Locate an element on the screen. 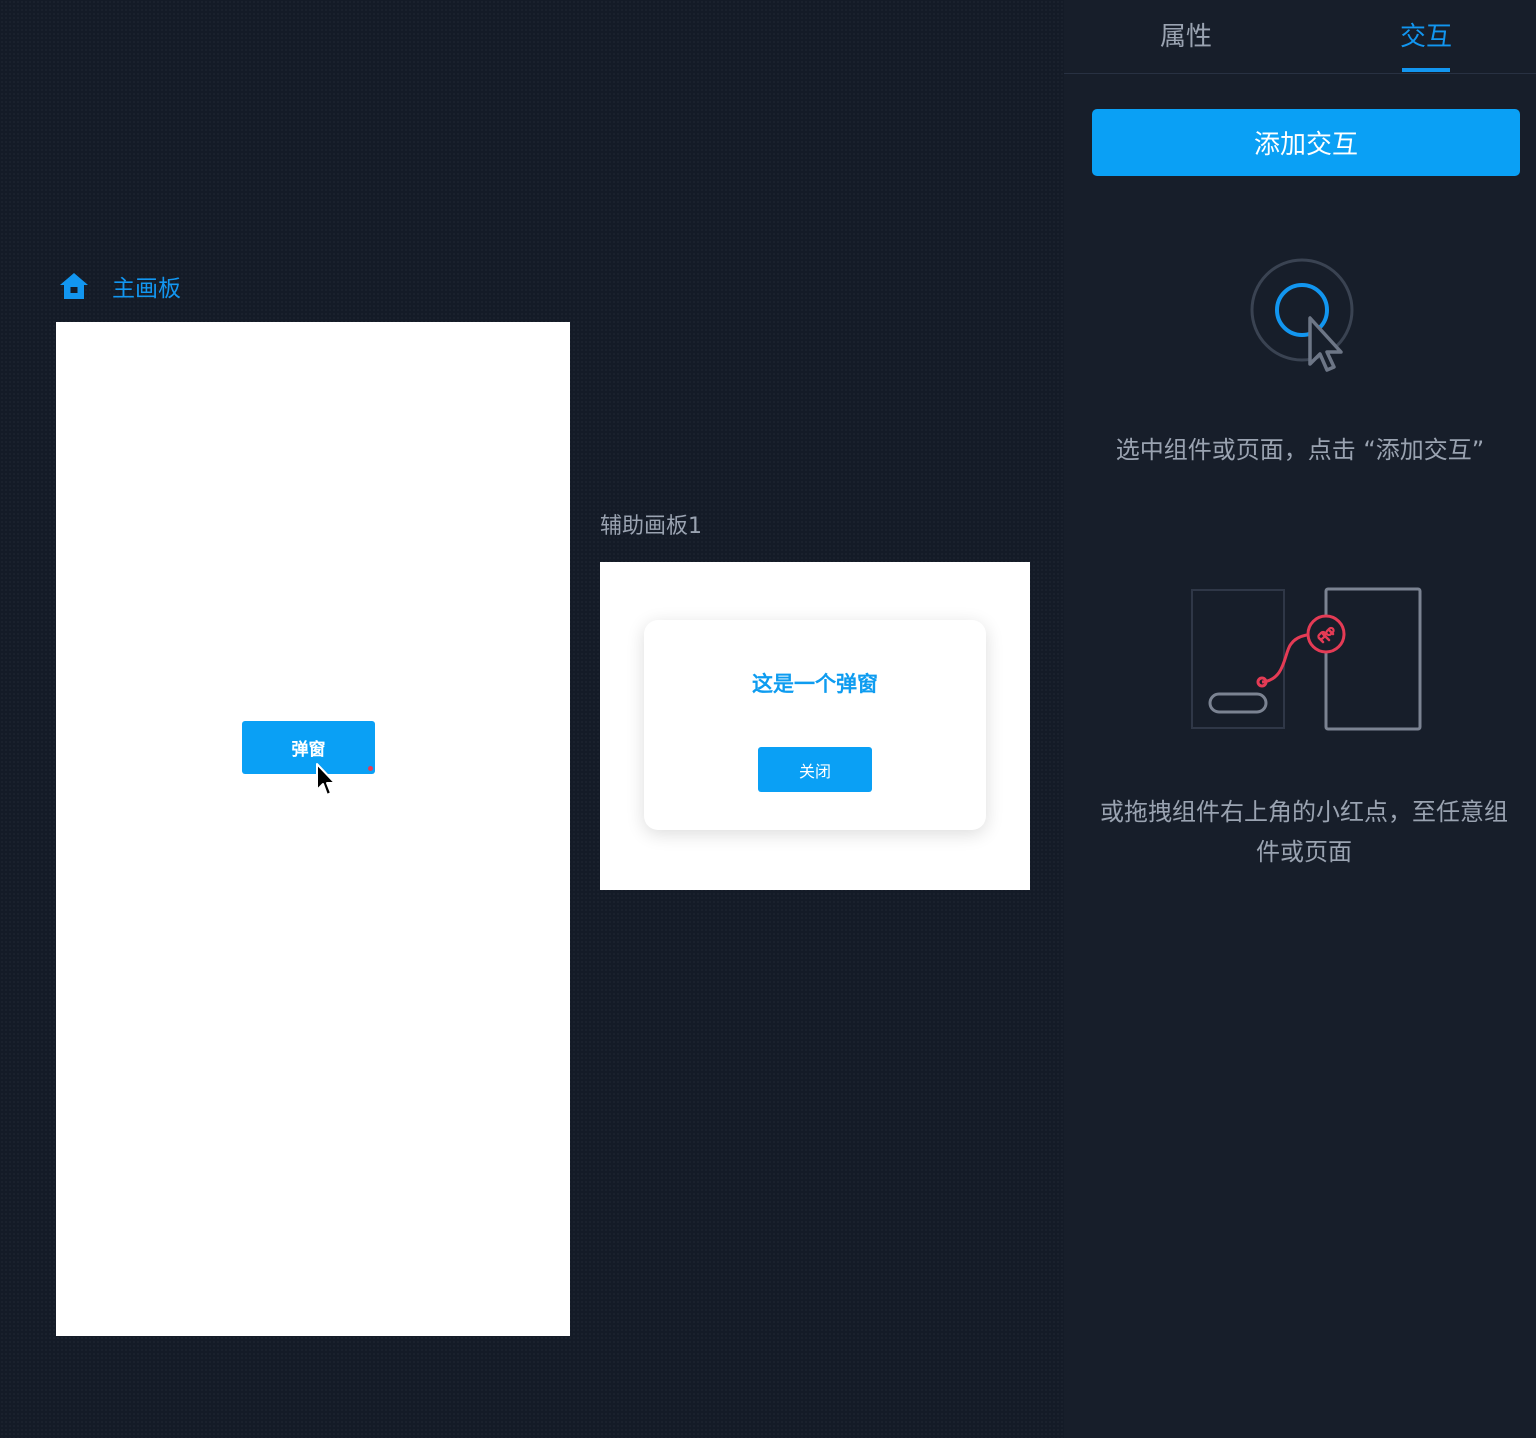 This screenshot has width=1536, height=1438. dialog-close-button: 关闭 is located at coordinates (815, 769).